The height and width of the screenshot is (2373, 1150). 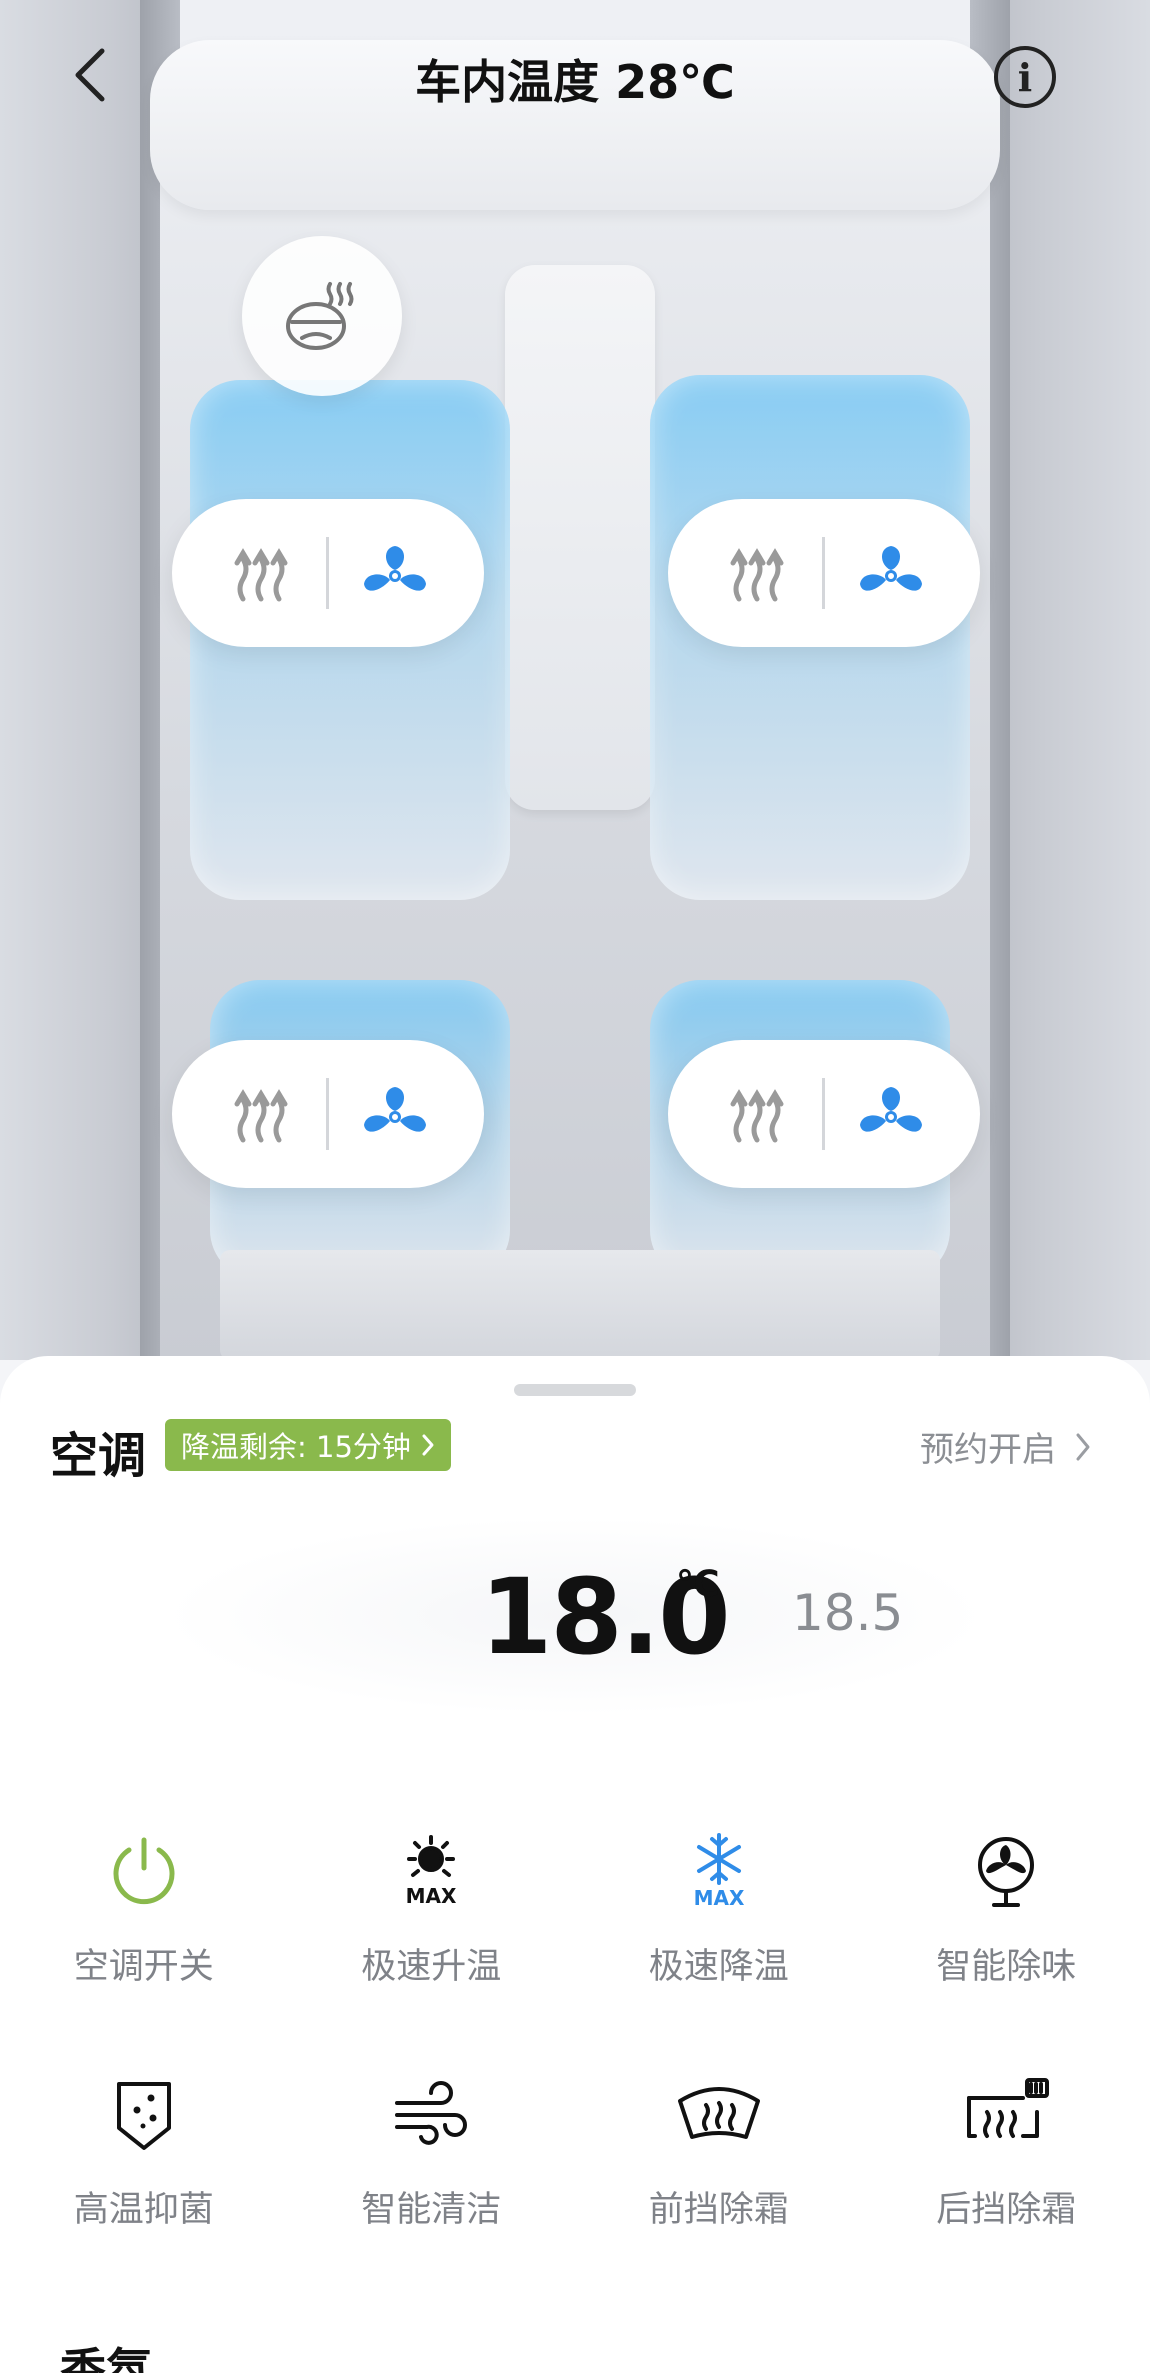 I want to click on sterilize-button: 高温抑菌, so click(x=144, y=2150).